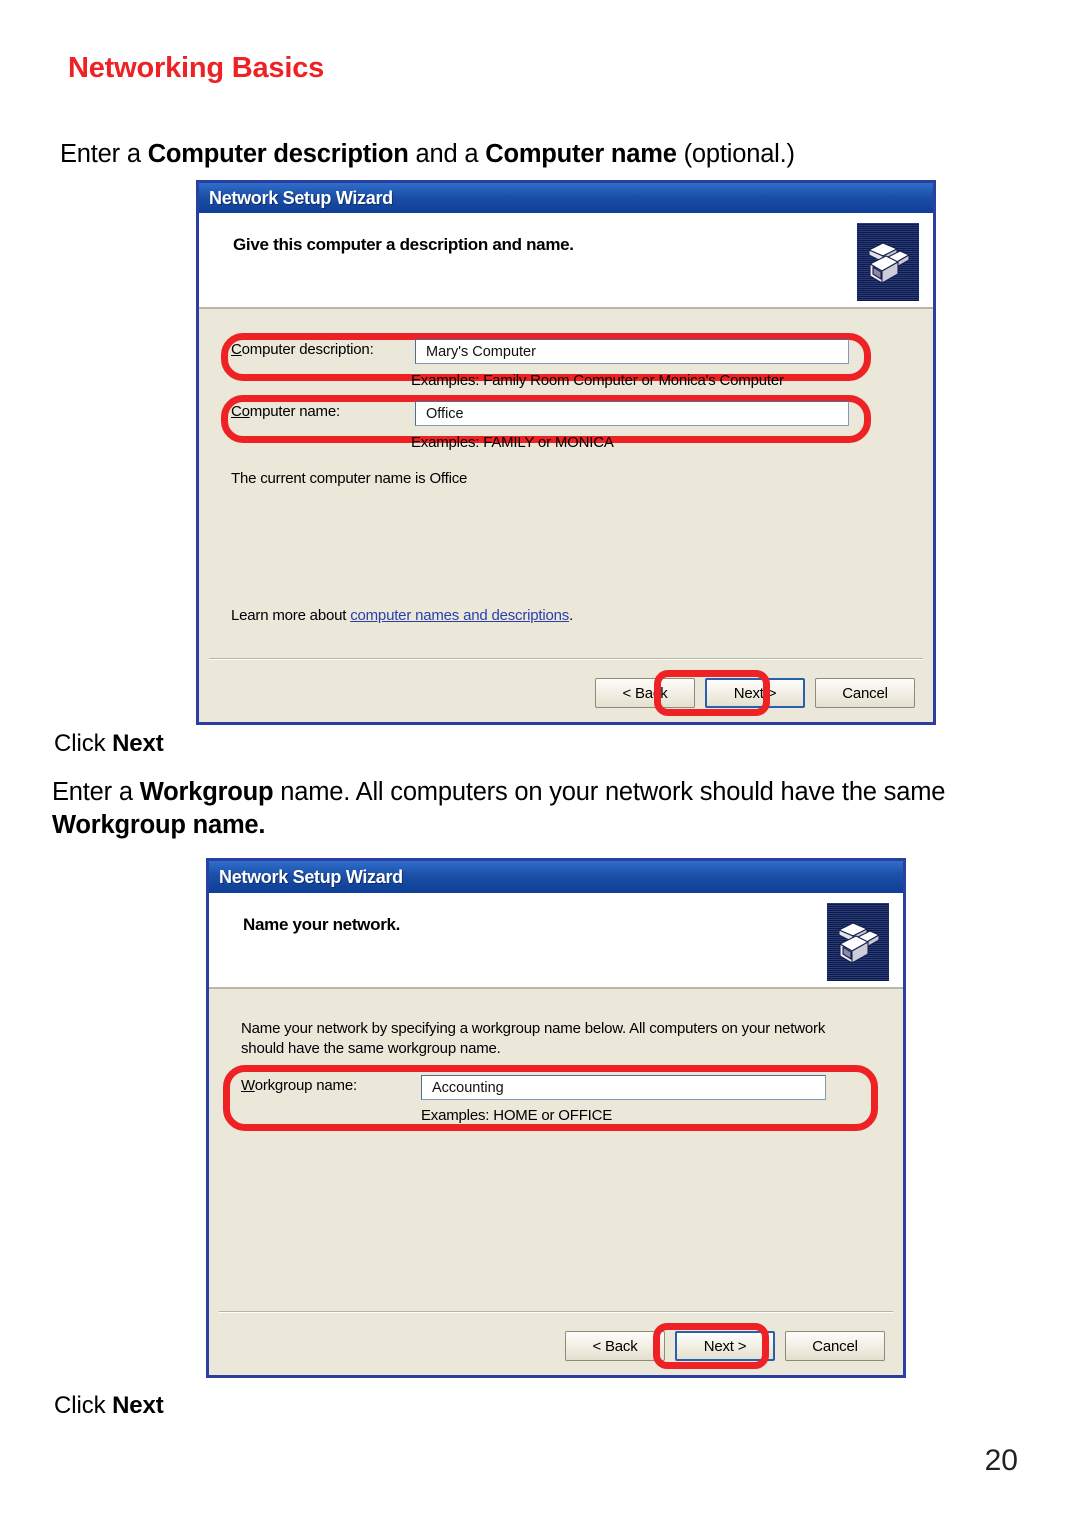 This screenshot has width=1080, height=1529. I want to click on computer-name-input: Office, so click(632, 413).